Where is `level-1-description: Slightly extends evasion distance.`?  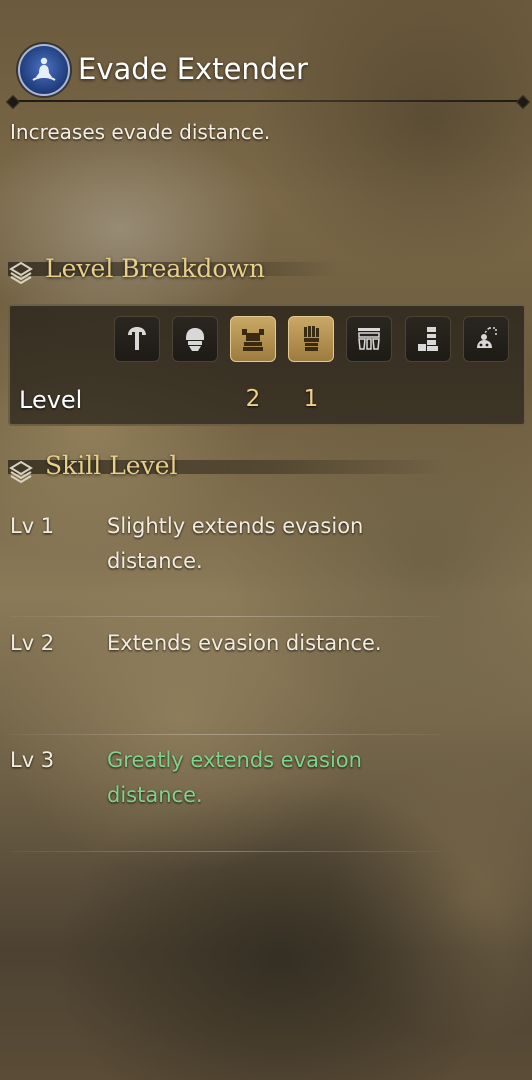
level-1-description: Slightly extends evasion distance. is located at coordinates (257, 544).